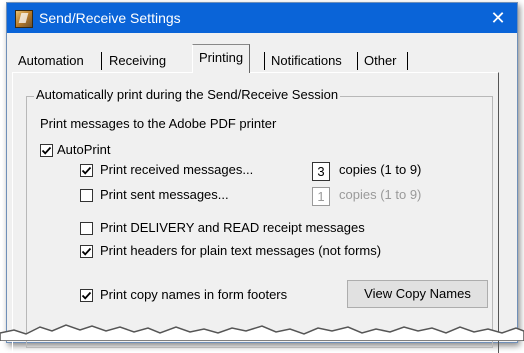 This screenshot has height=353, width=524. Describe the element at coordinates (158, 123) in the screenshot. I see `printer-line: Print messages to the Adobe PDF printer` at that location.